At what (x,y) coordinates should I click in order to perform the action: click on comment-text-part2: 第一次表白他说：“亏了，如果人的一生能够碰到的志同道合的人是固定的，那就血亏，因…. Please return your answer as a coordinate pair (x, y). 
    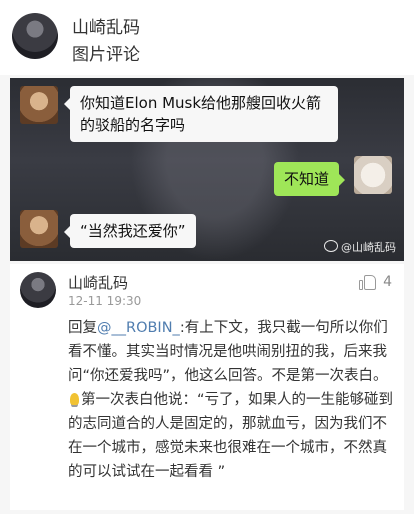
    Looking at the image, I should click on (231, 436).